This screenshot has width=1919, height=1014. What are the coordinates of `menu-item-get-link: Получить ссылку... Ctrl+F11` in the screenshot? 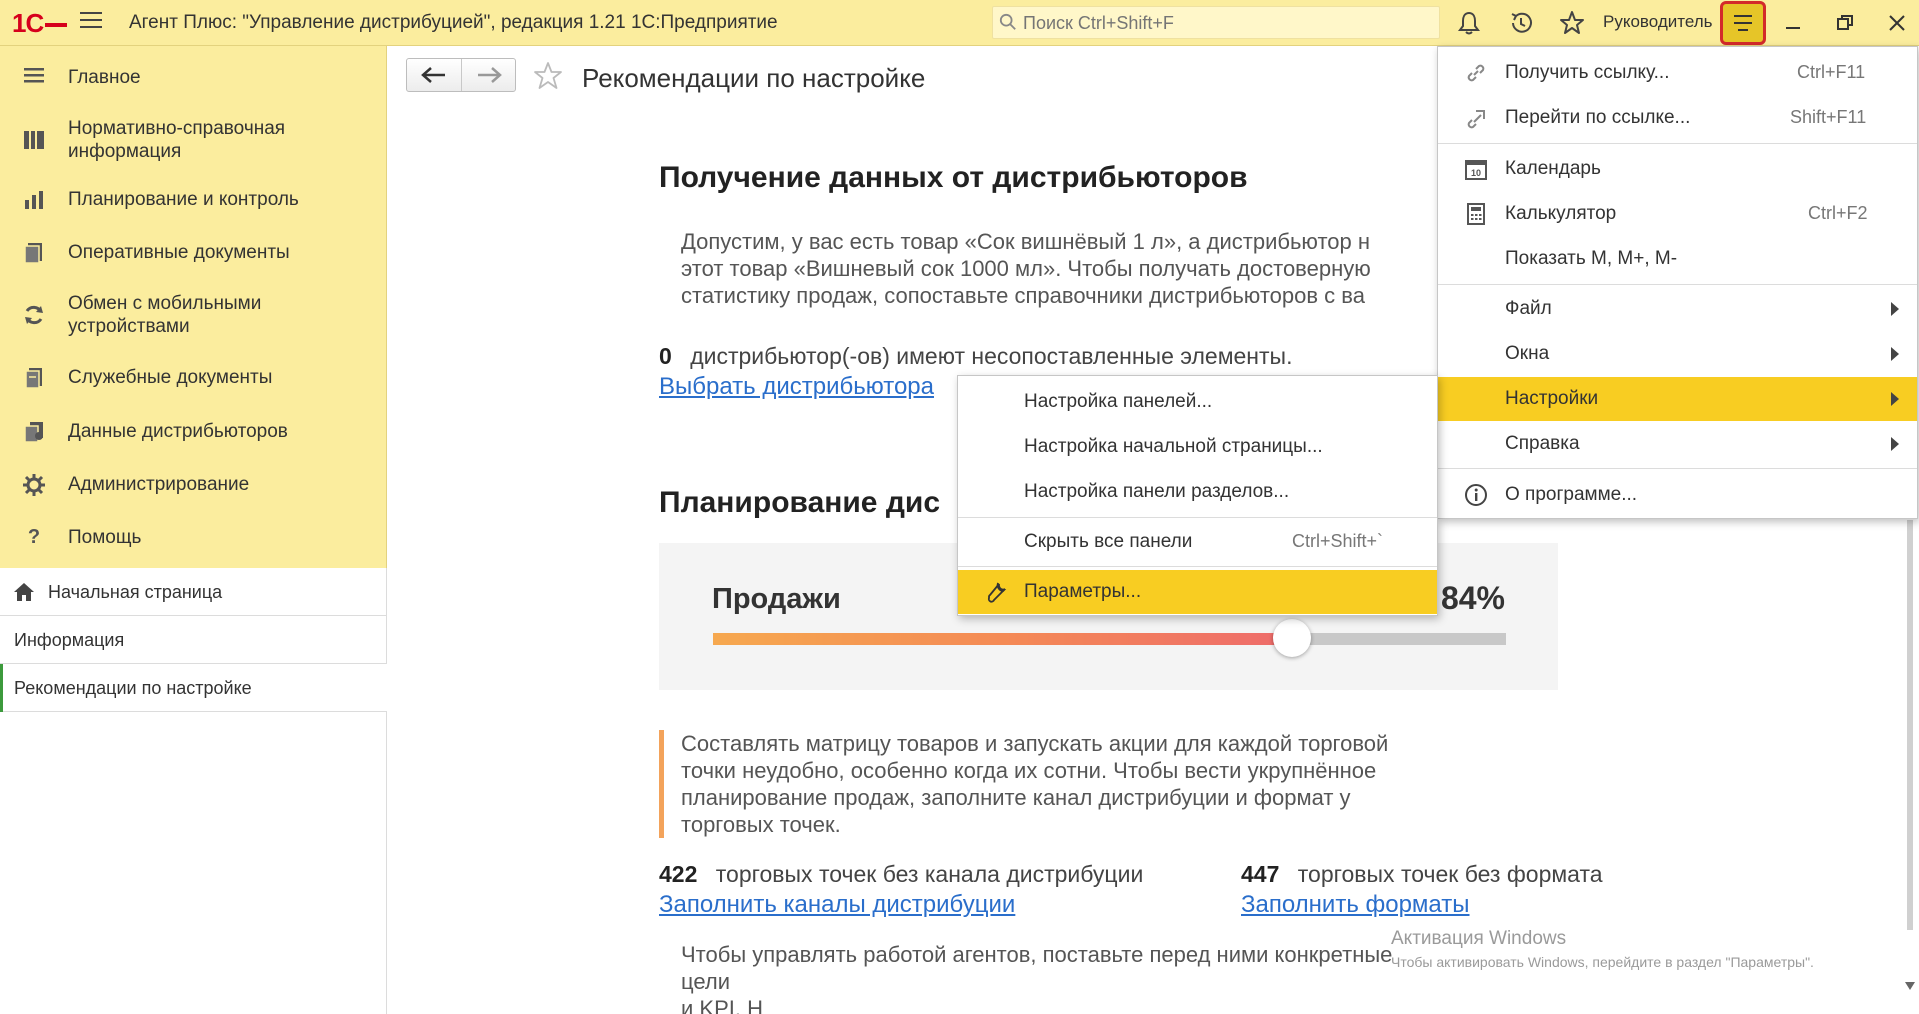 It's located at (1677, 73).